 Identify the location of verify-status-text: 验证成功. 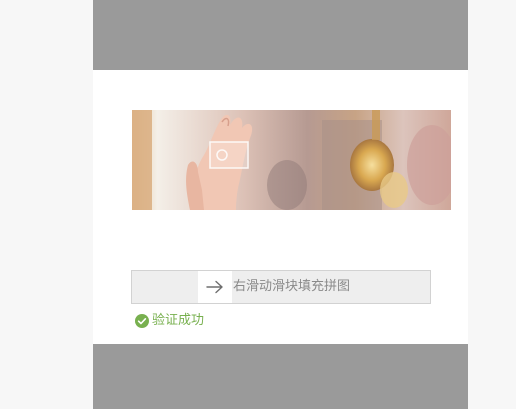
(178, 320).